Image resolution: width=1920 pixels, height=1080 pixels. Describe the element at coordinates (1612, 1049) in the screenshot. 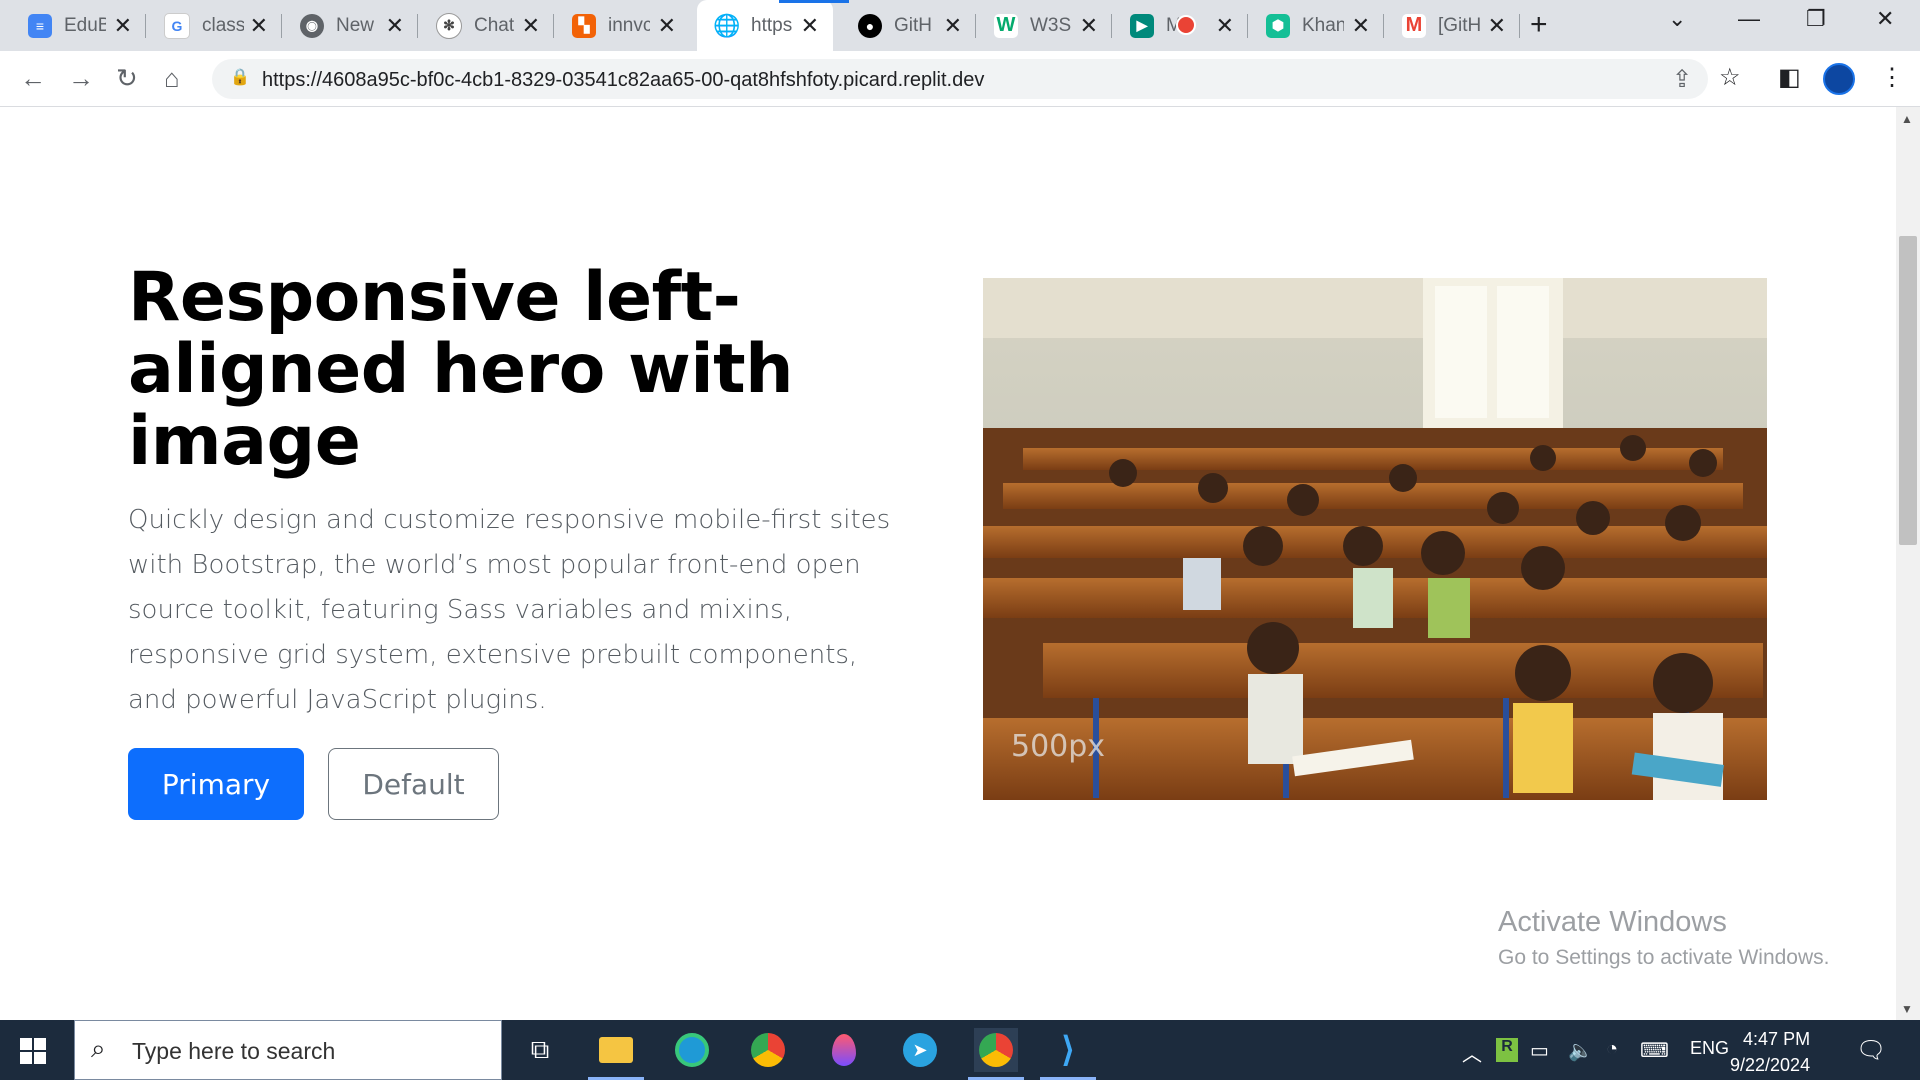

I see `wifi-icon: ◔` at that location.